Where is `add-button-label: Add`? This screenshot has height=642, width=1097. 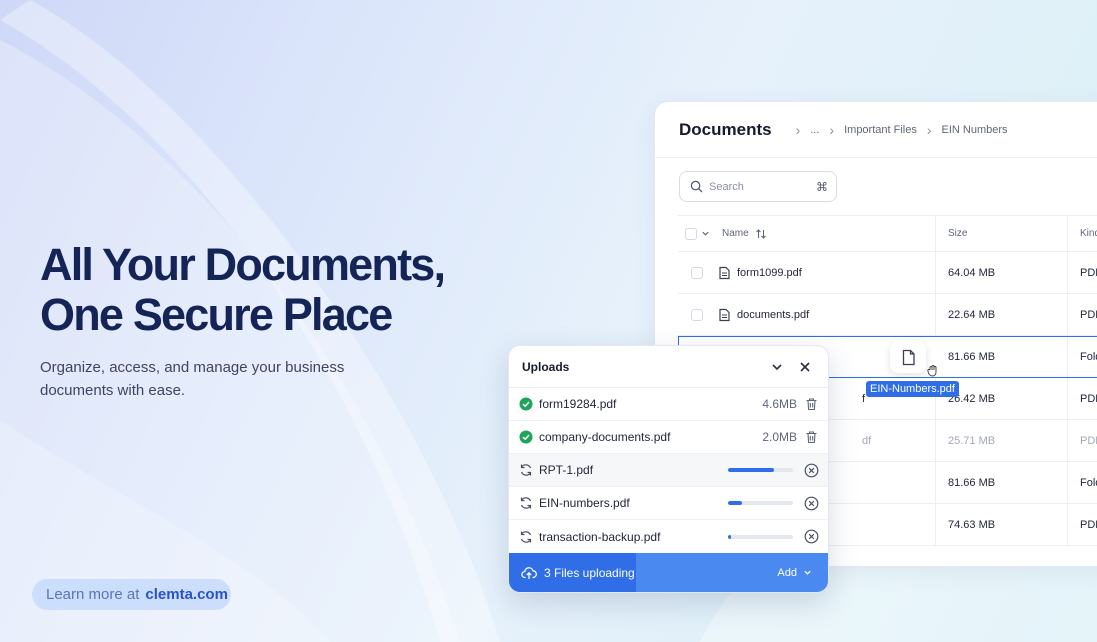
add-button-label: Add is located at coordinates (787, 572).